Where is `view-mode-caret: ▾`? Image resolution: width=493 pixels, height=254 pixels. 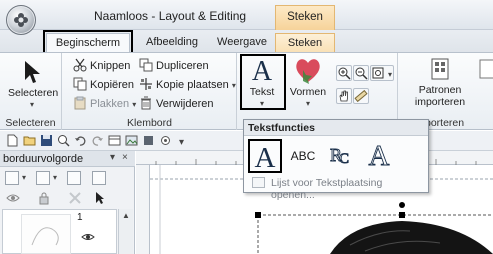 view-mode-caret: ▾ is located at coordinates (24, 177).